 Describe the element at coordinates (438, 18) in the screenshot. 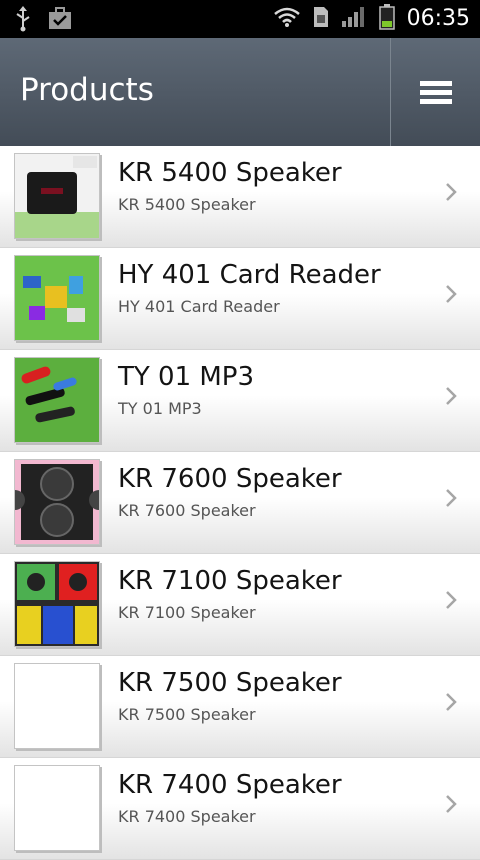

I see `clock: 06:35` at that location.